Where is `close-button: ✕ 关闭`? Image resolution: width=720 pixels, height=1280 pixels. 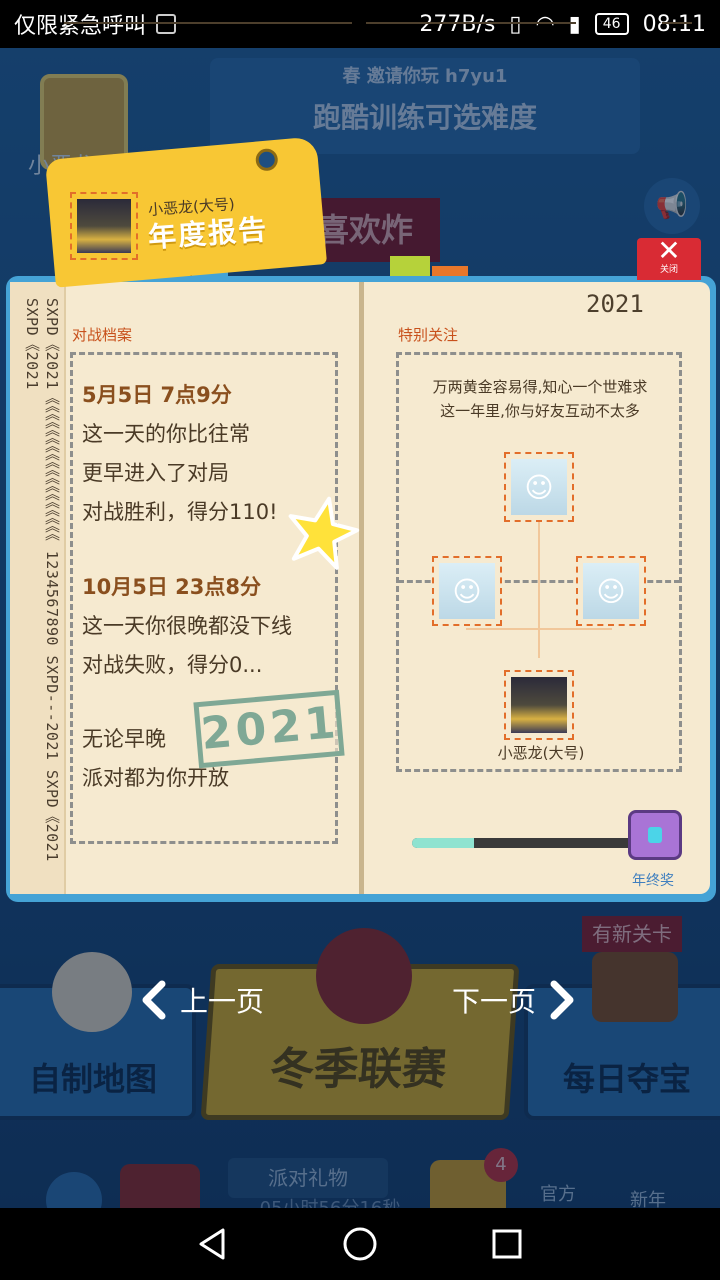 close-button: ✕ 关闭 is located at coordinates (669, 257).